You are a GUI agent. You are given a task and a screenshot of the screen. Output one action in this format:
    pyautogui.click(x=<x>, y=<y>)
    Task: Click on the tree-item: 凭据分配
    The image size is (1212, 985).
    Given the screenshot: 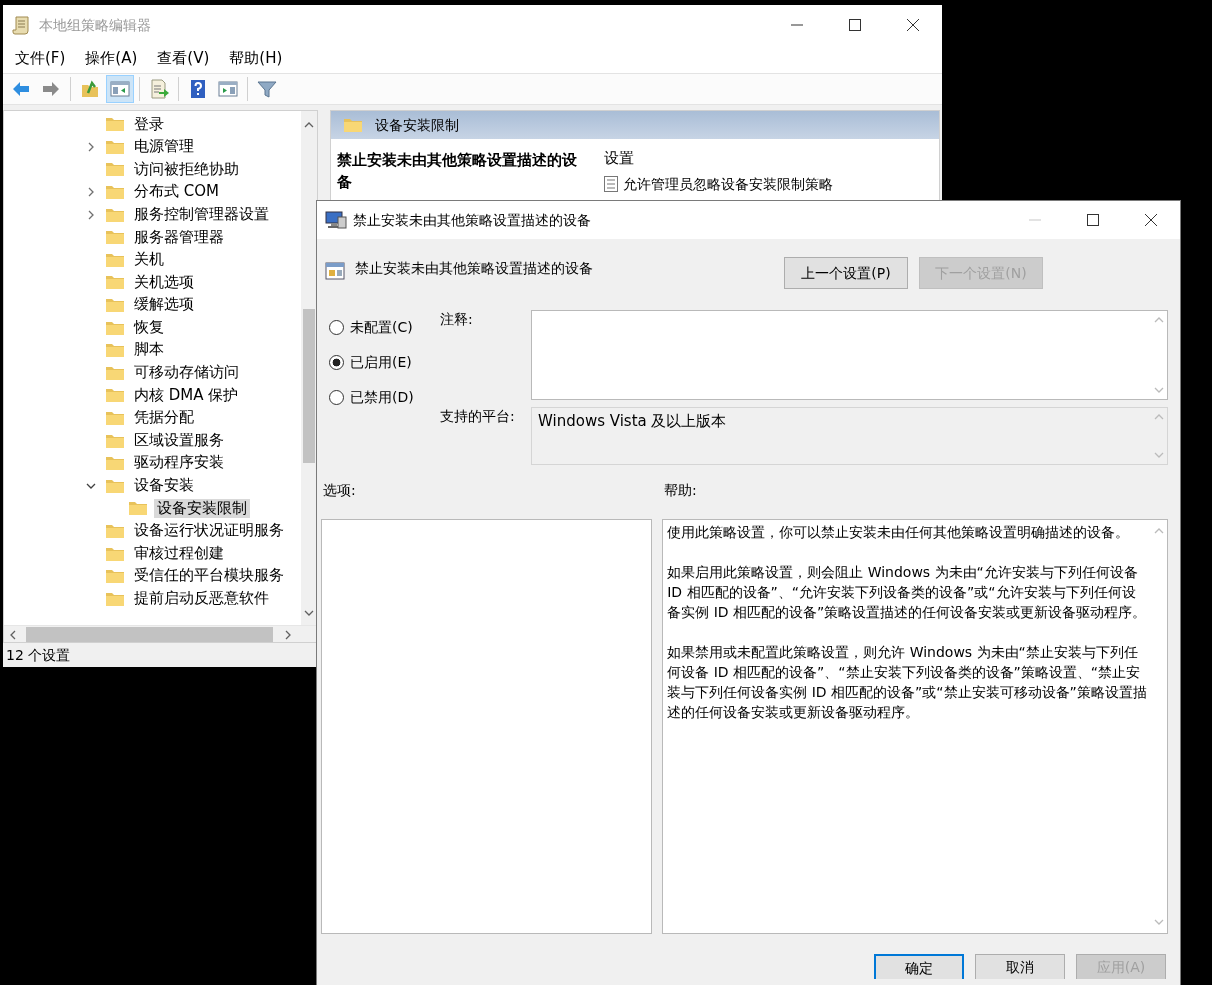 What is the action you would take?
    pyautogui.click(x=164, y=418)
    